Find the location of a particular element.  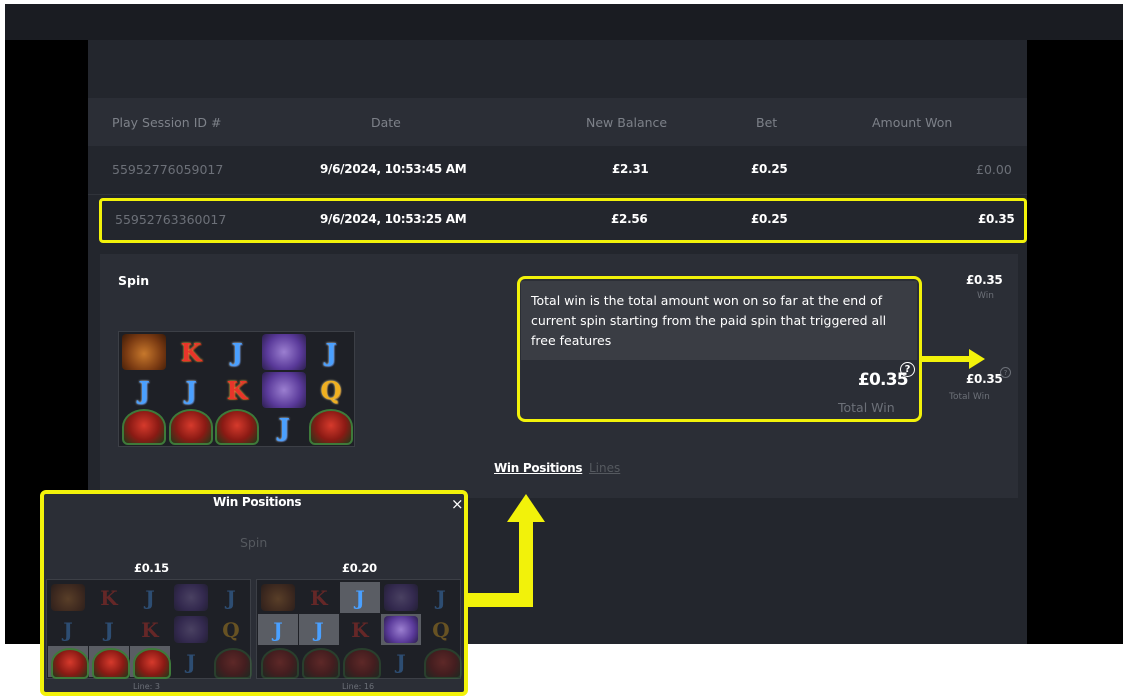

header-session-id: Play Session ID # is located at coordinates (167, 122).